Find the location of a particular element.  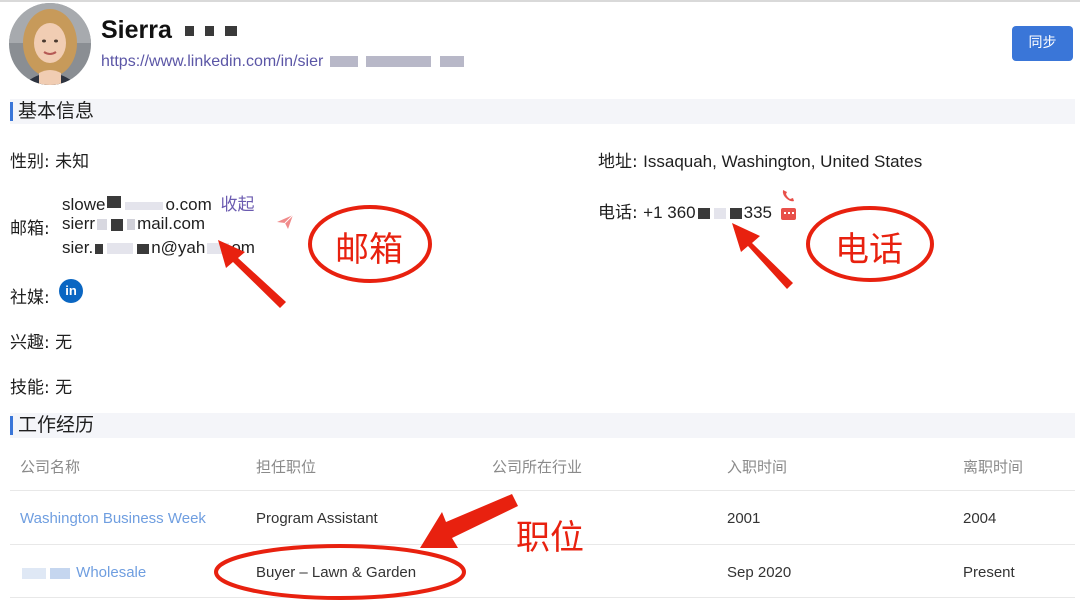

skill-field: 技能: 无 is located at coordinates (41, 385).